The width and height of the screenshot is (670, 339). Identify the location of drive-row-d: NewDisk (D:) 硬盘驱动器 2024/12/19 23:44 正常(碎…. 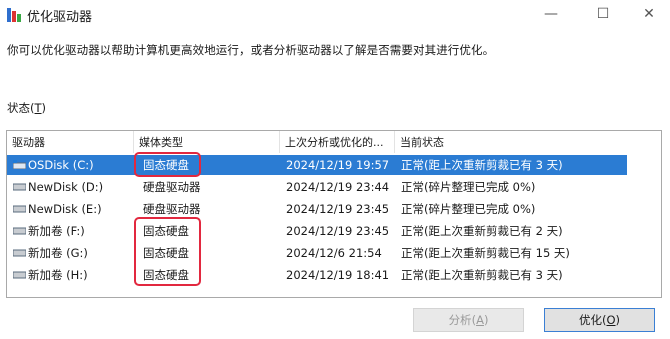
(334, 187).